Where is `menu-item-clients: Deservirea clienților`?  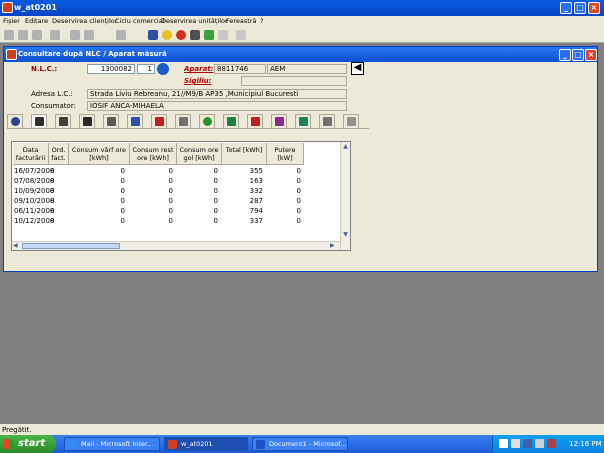
menu-item-clients: Deservirea clienților is located at coordinates (84, 21).